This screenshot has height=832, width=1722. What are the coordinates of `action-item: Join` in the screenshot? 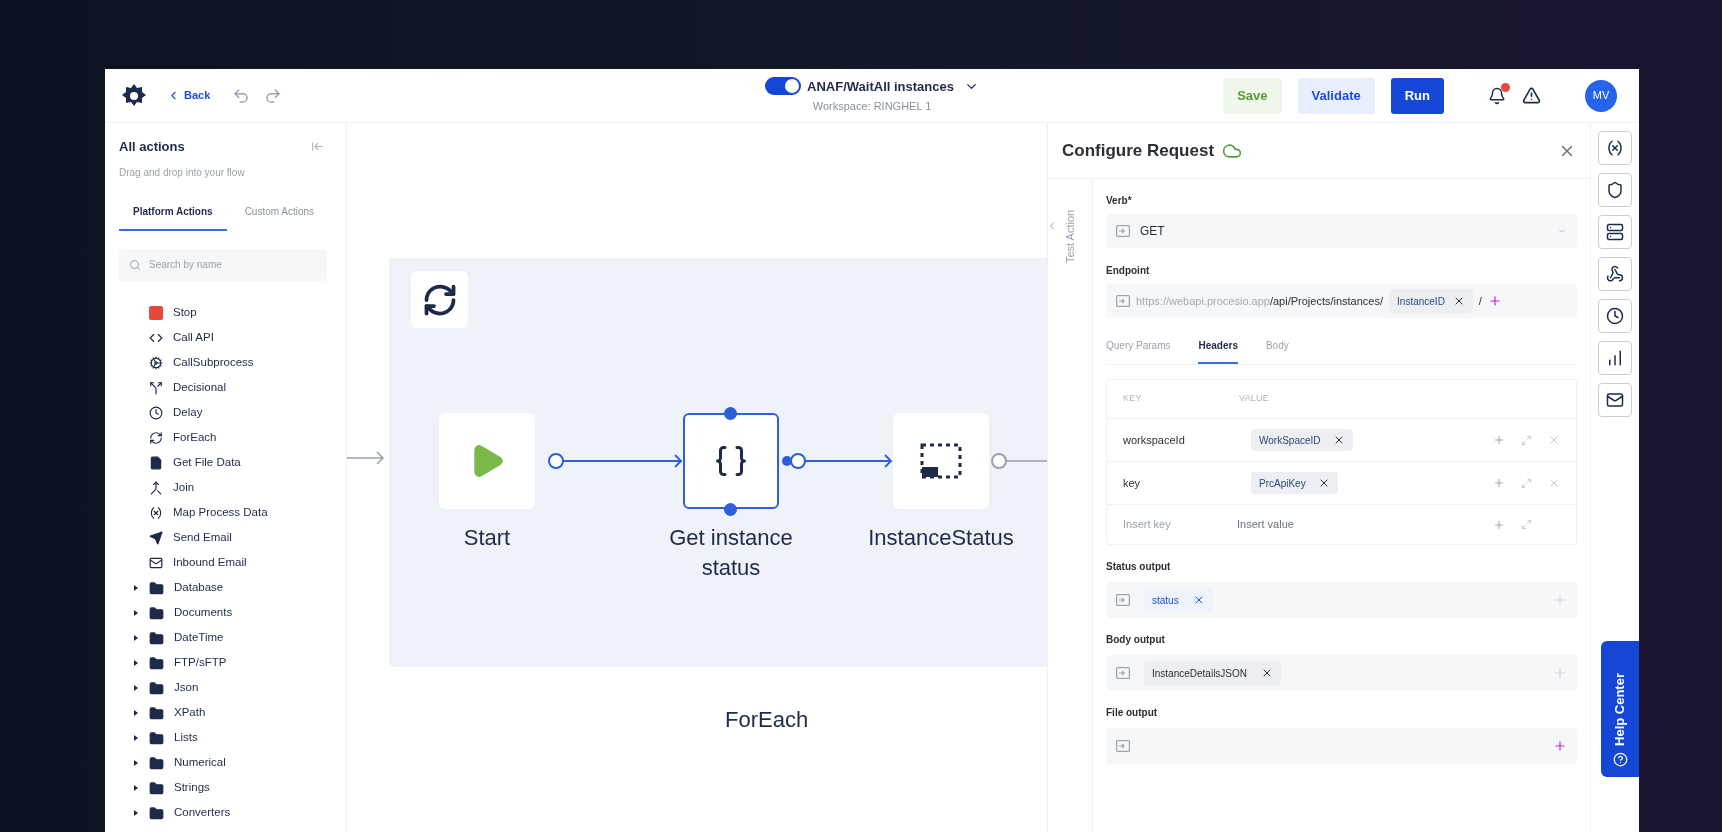 It's located at (225, 488).